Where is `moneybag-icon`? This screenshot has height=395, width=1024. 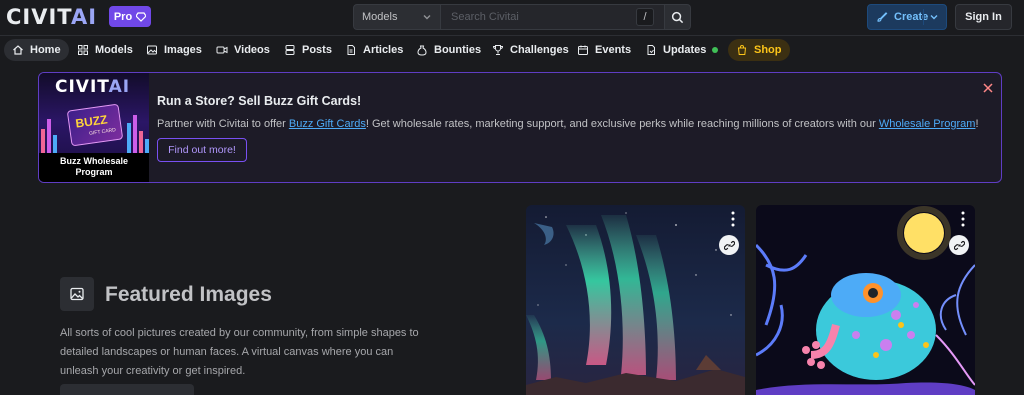
moneybag-icon is located at coordinates (422, 50).